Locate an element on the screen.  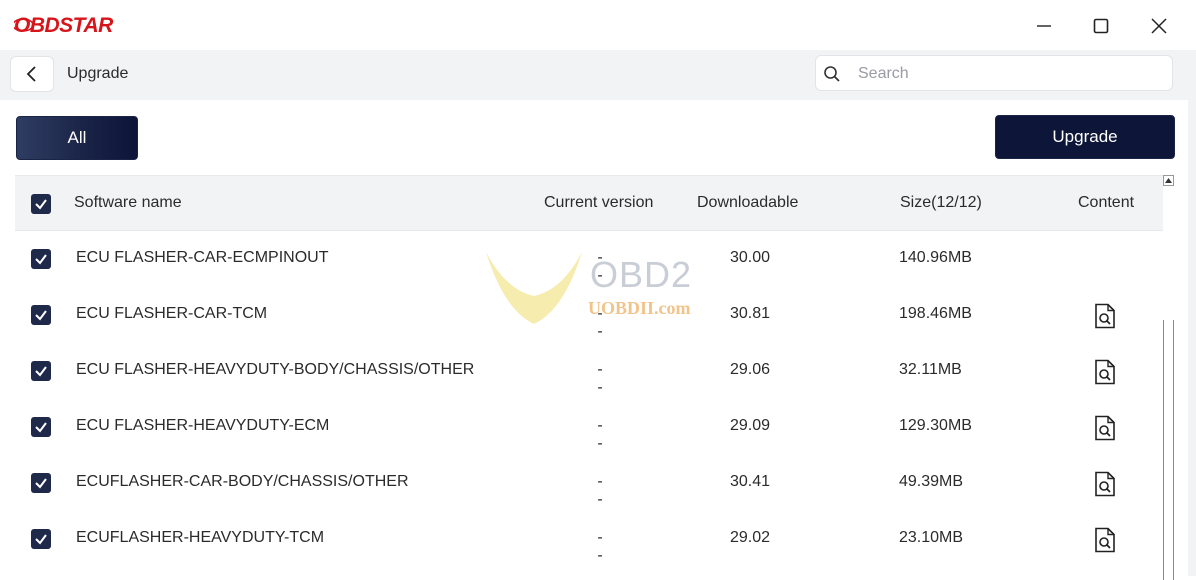
chevron-left-icon is located at coordinates (31, 74).